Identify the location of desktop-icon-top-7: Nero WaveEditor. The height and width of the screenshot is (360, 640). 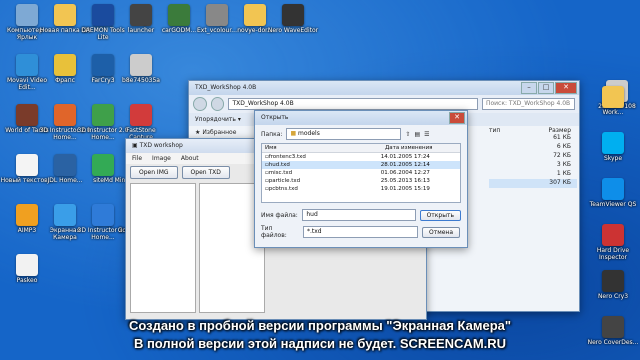
(293, 19).